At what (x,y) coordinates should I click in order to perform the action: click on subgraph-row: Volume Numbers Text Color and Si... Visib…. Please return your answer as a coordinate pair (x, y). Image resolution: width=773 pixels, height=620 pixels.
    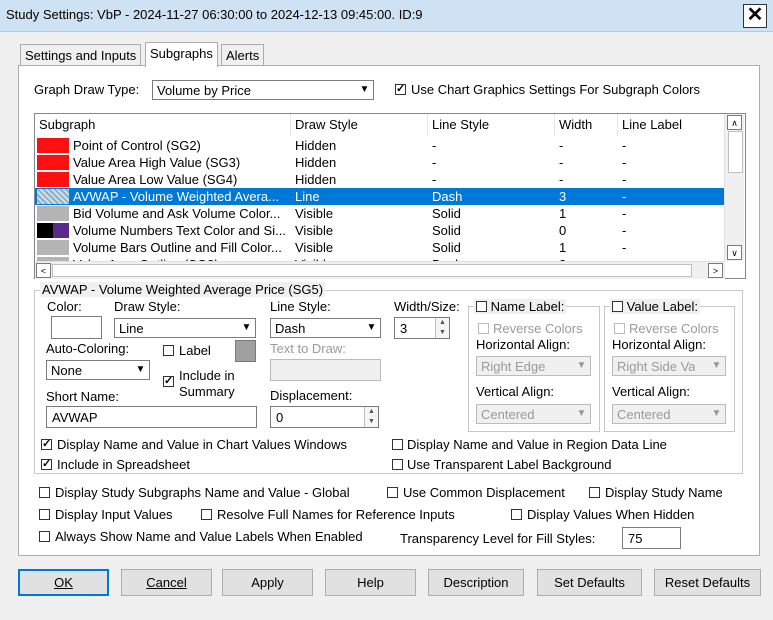
    Looking at the image, I should click on (380, 230).